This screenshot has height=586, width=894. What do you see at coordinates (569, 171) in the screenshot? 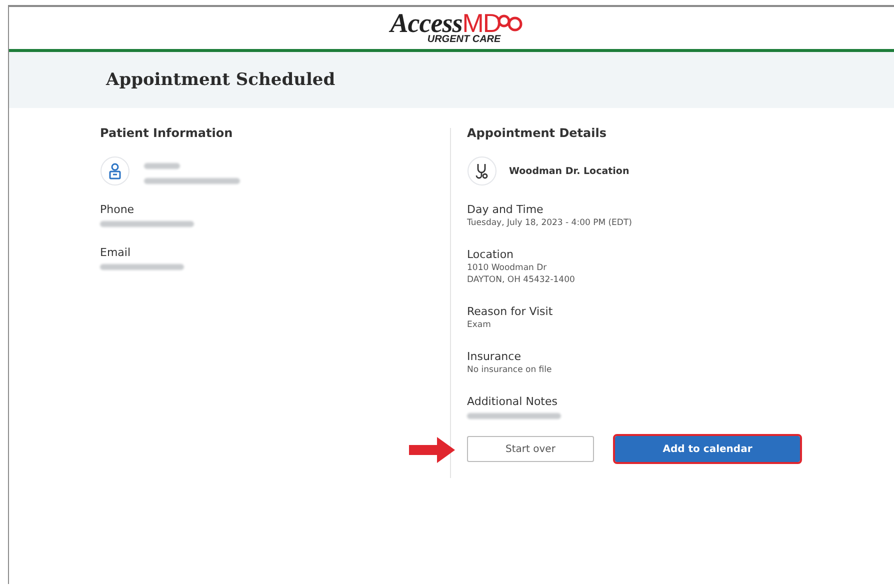
I see `location-name: Woodman Dr. Location` at bounding box center [569, 171].